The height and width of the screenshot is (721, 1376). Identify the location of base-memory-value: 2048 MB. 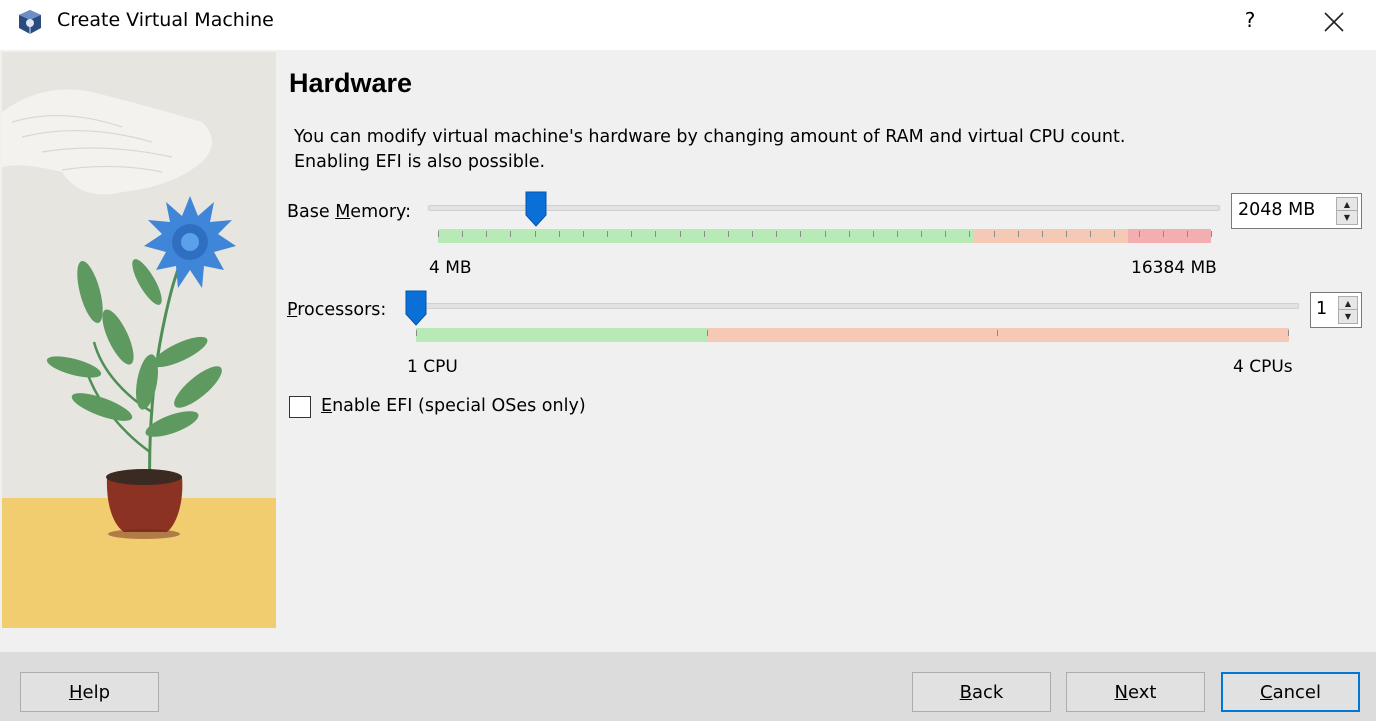
(1276, 210).